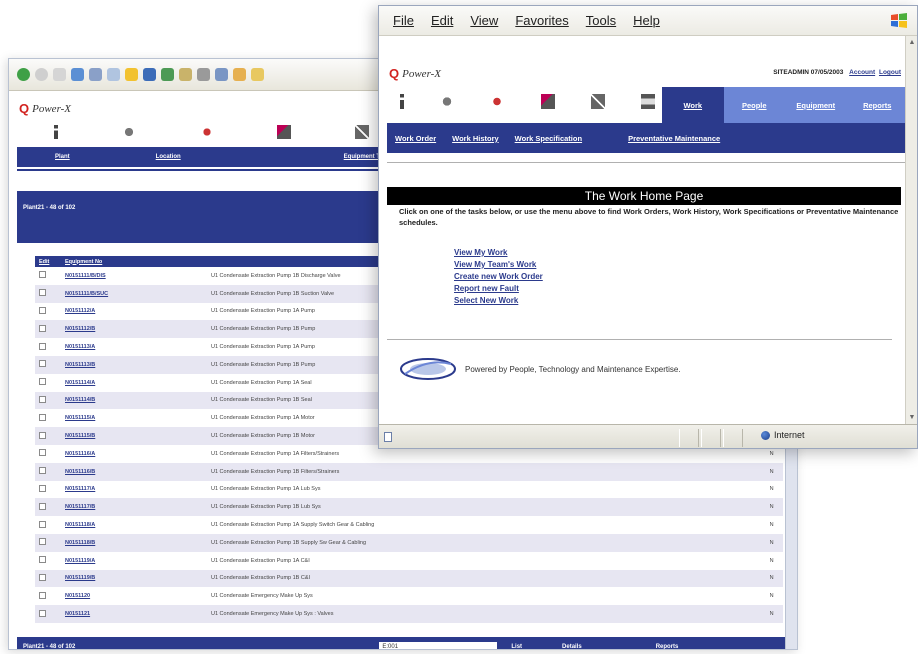 This screenshot has height=654, width=918. I want to click on equipment-no: N0151118/B, so click(134, 542).